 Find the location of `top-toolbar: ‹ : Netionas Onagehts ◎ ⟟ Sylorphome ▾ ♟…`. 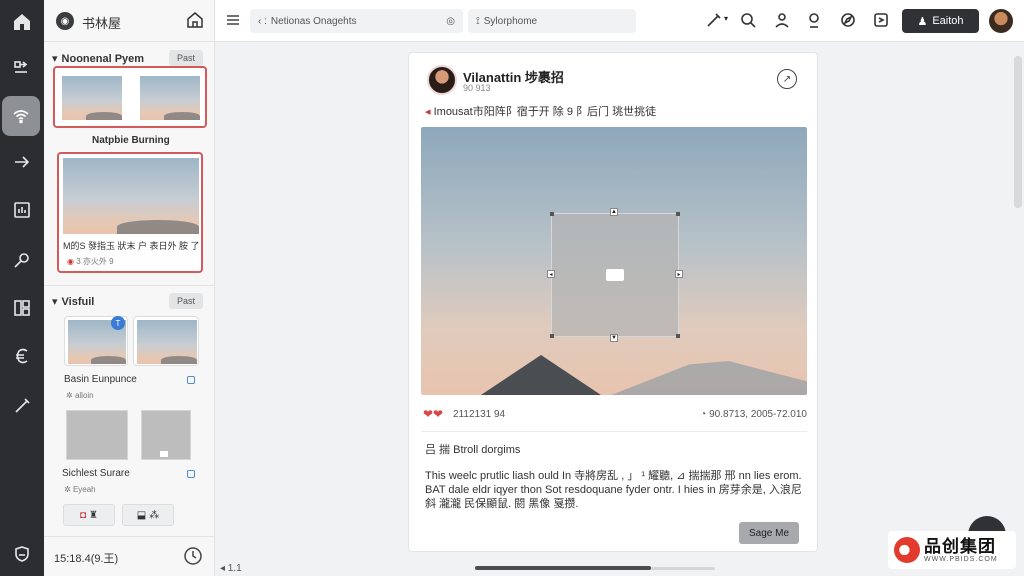

top-toolbar: ‹ : Netionas Onagehts ◎ ⟟ Sylorphome ▾ ♟… is located at coordinates (619, 21).